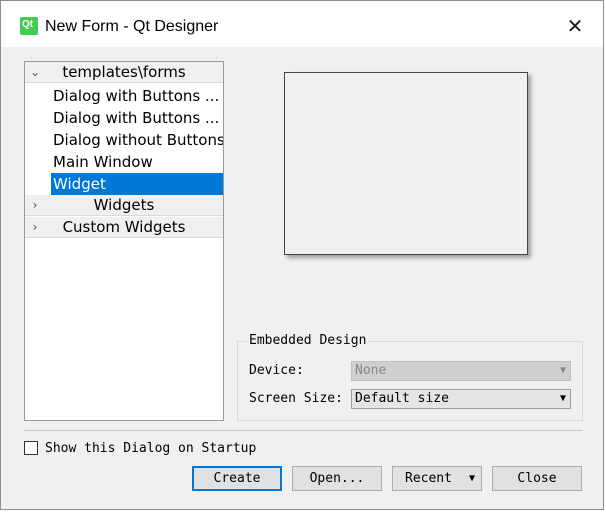  What do you see at coordinates (371, 370) in the screenshot?
I see `device-value: None` at bounding box center [371, 370].